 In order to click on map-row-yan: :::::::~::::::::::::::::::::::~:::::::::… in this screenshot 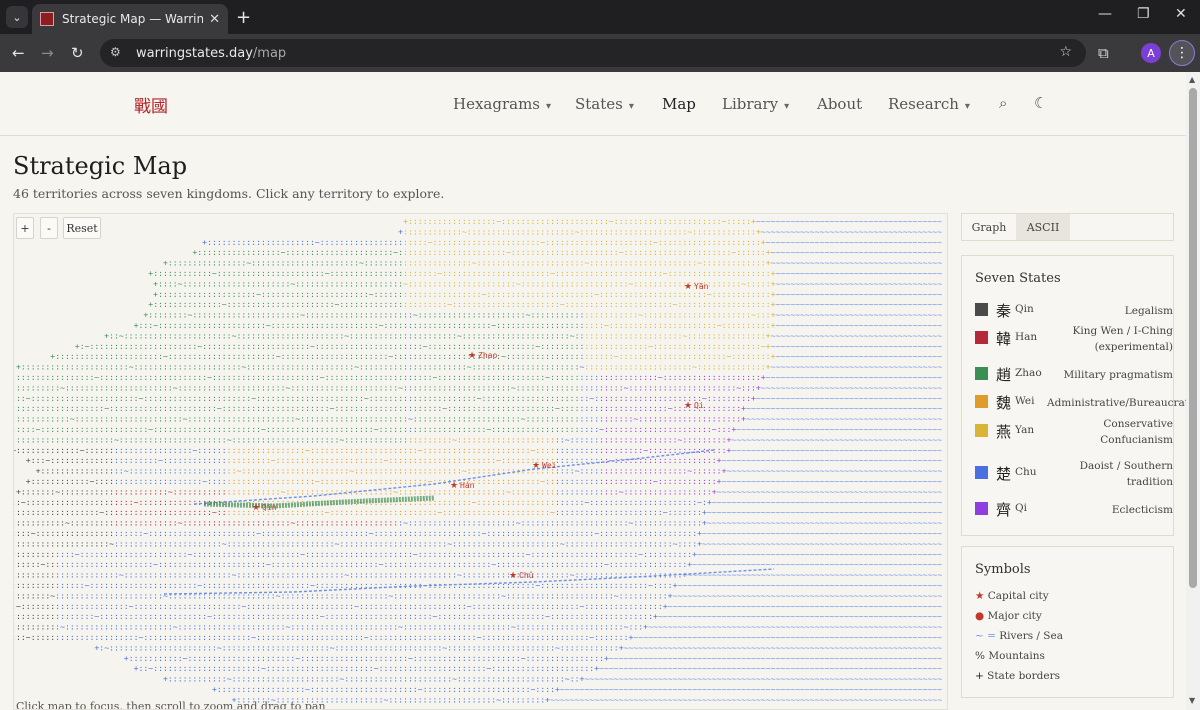, I will do `click(589, 273)`.